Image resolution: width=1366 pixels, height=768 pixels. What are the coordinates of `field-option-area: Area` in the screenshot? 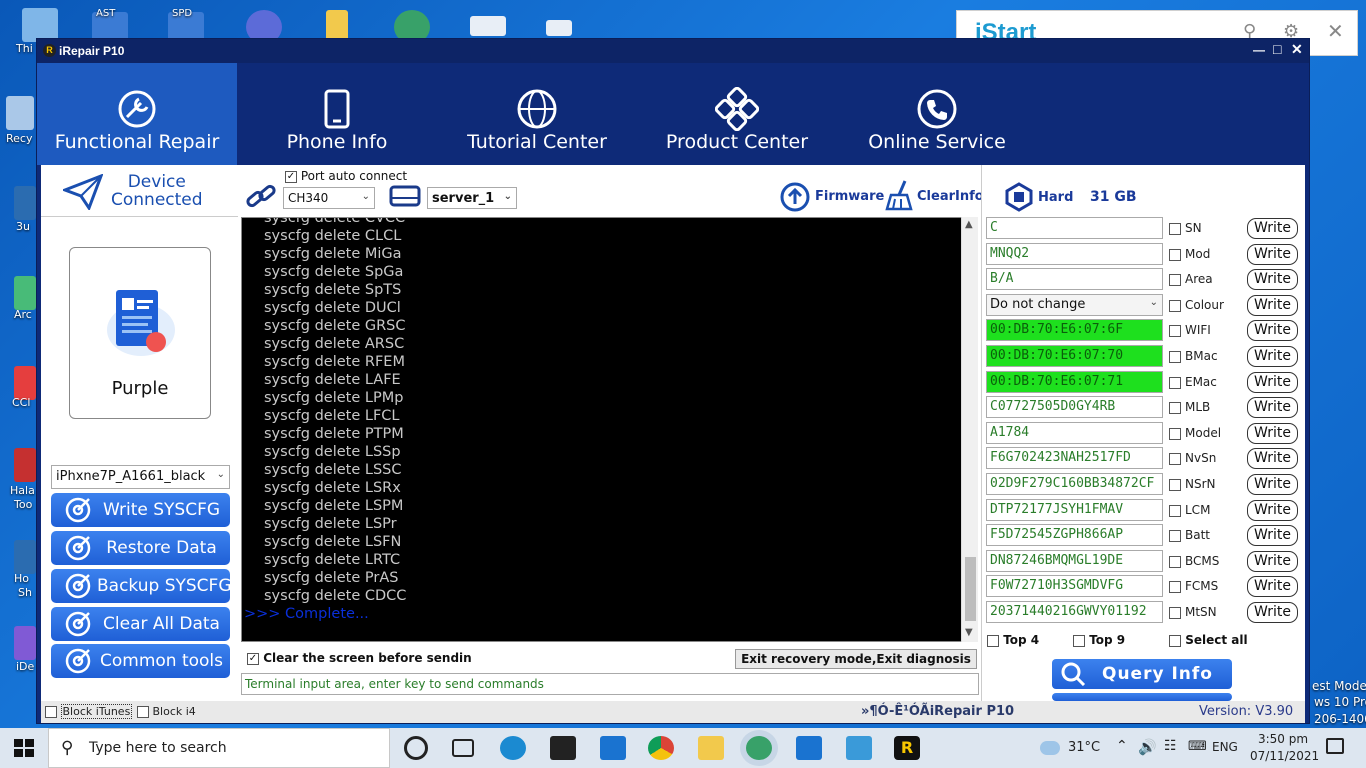 It's located at (1191, 279).